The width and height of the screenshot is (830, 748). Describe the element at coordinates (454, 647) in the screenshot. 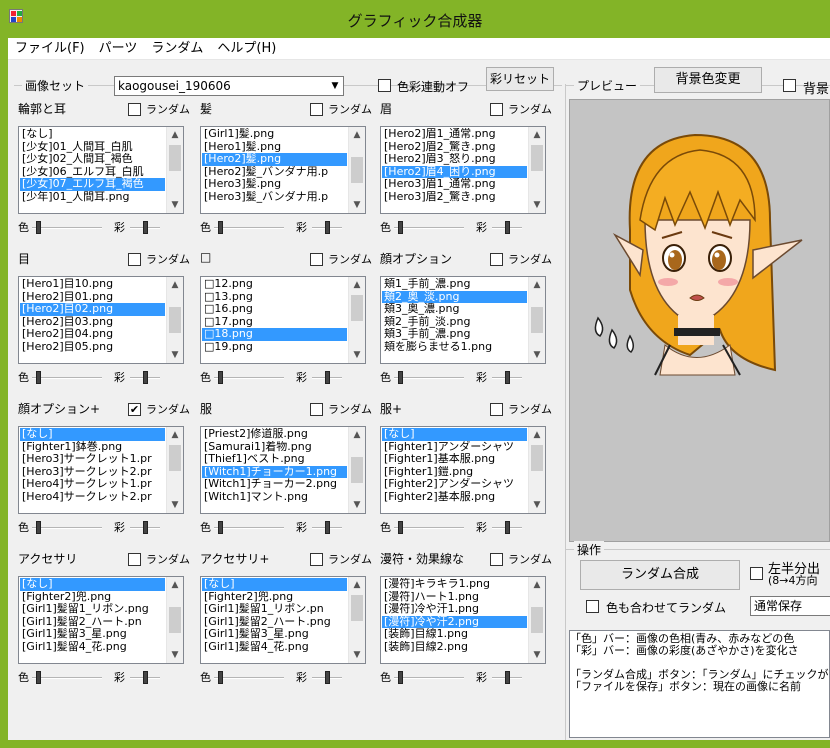

I see `list-item: [装飾]目線2.png` at that location.